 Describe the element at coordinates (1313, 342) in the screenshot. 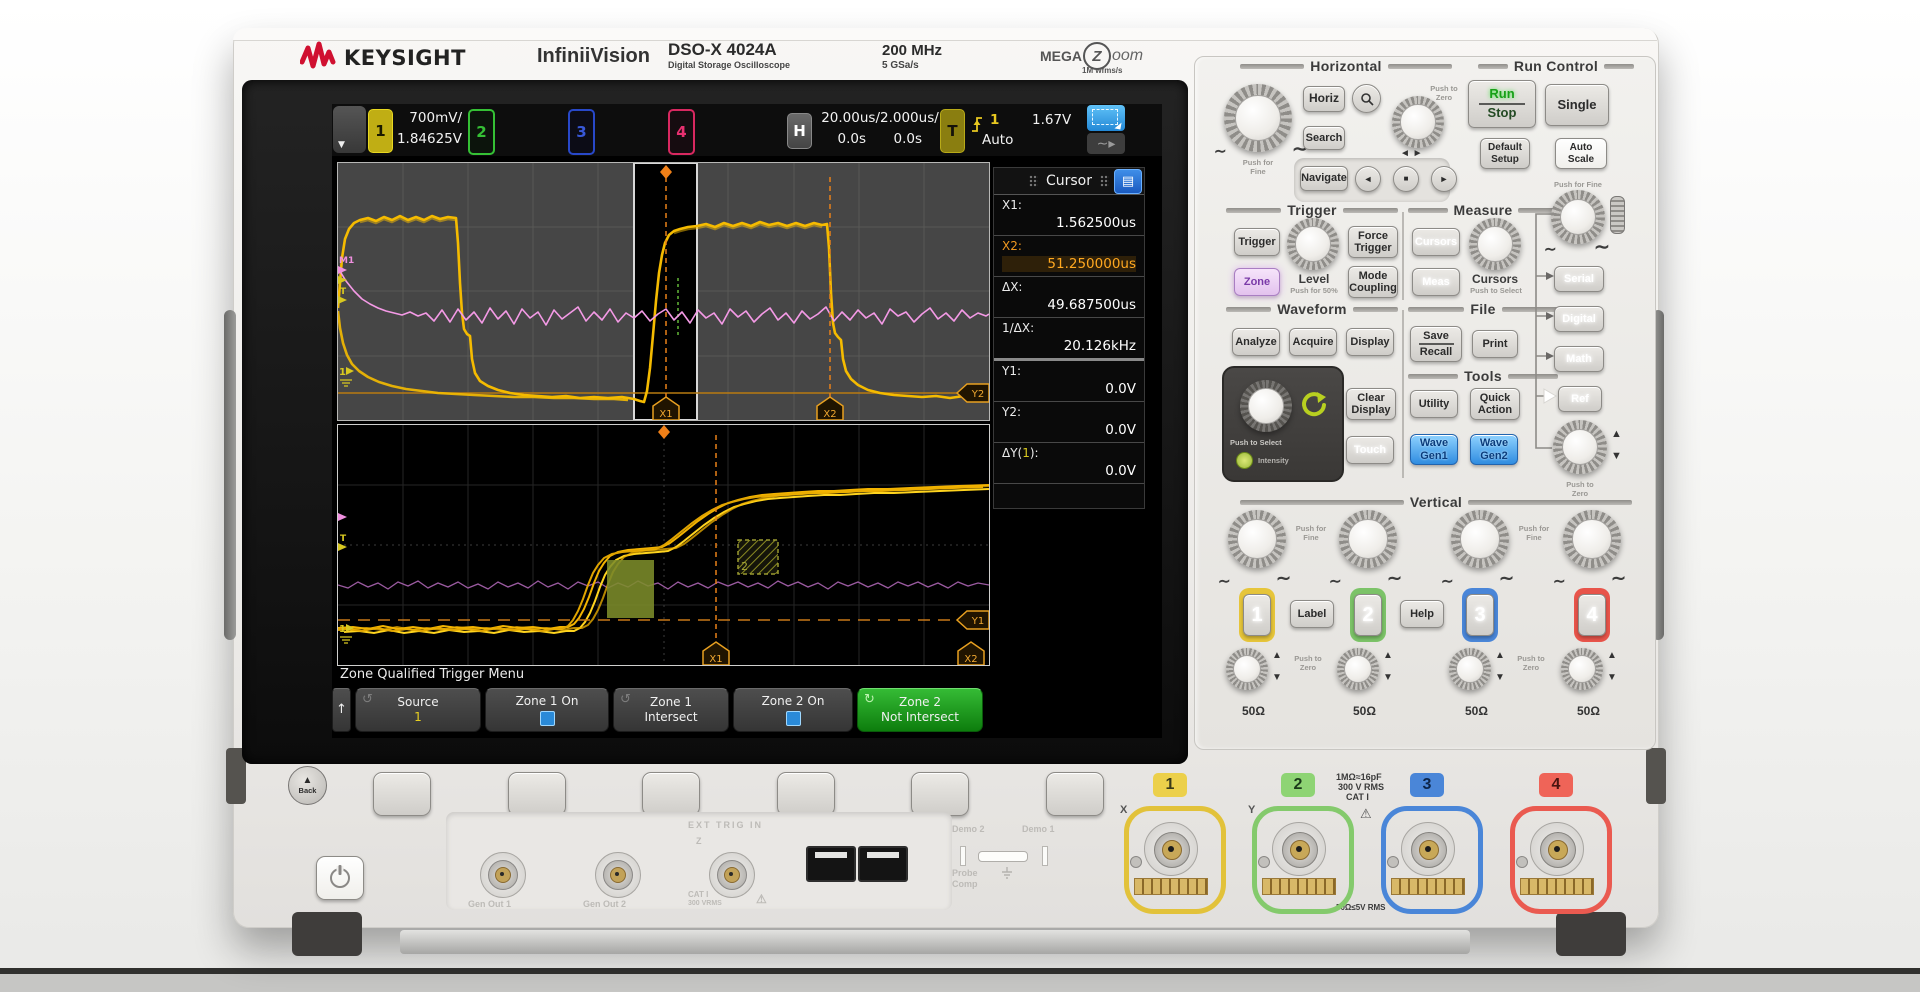

I see `acquire-button: Acquire` at that location.